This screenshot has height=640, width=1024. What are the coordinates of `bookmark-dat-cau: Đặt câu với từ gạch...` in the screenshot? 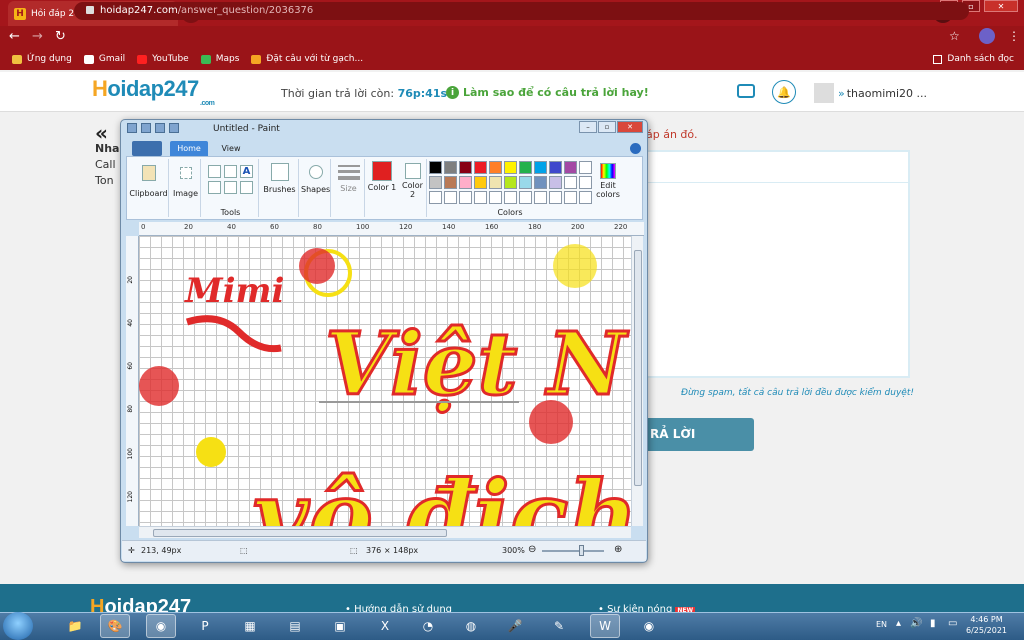 It's located at (307, 59).